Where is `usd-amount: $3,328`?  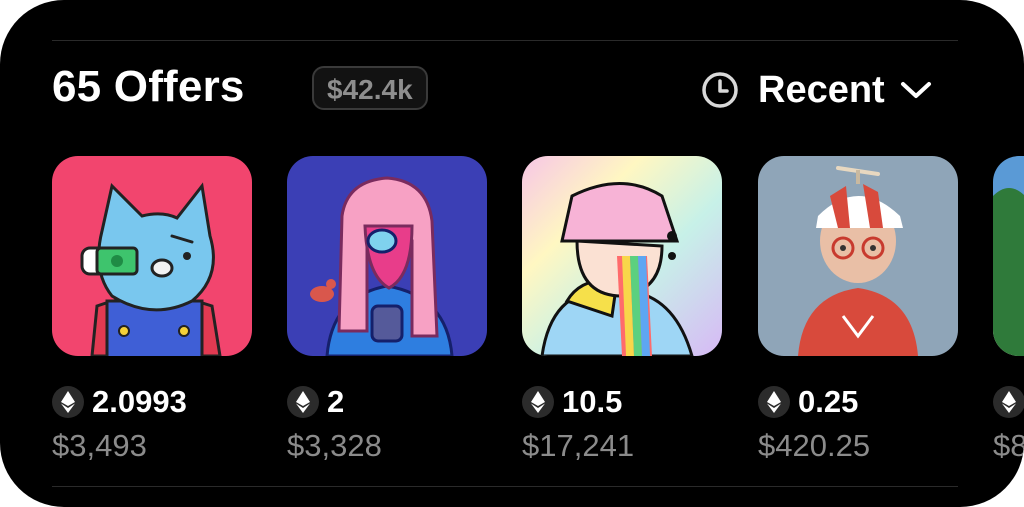 usd-amount: $3,328 is located at coordinates (334, 445).